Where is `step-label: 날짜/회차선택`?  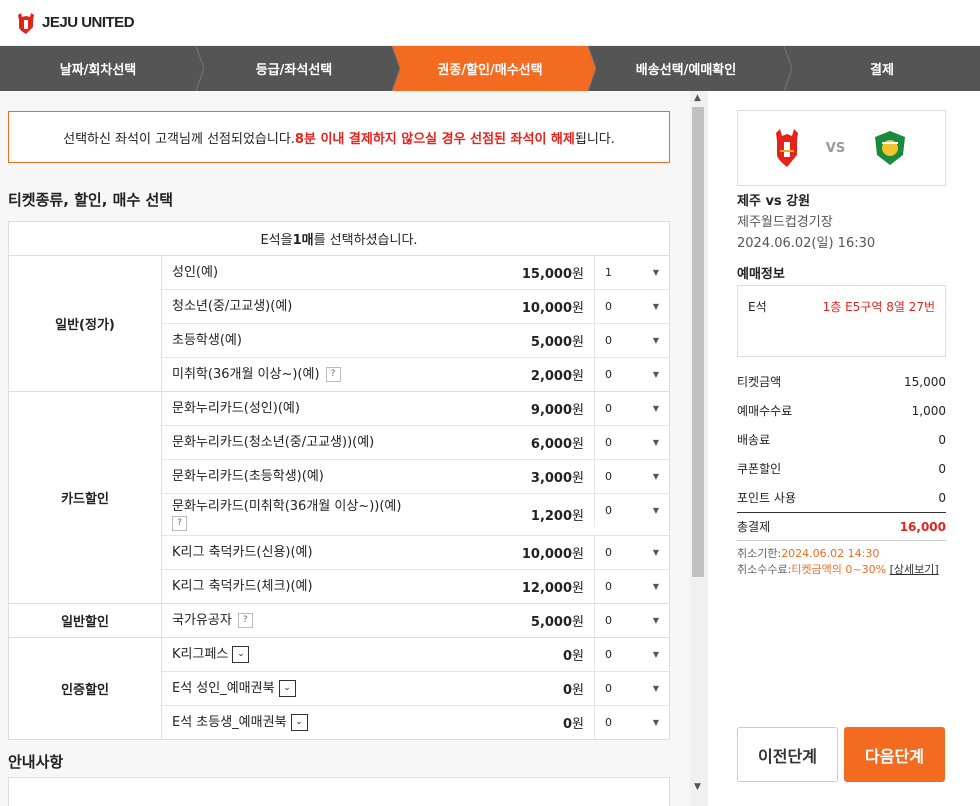 step-label: 날짜/회차선택 is located at coordinates (98, 70).